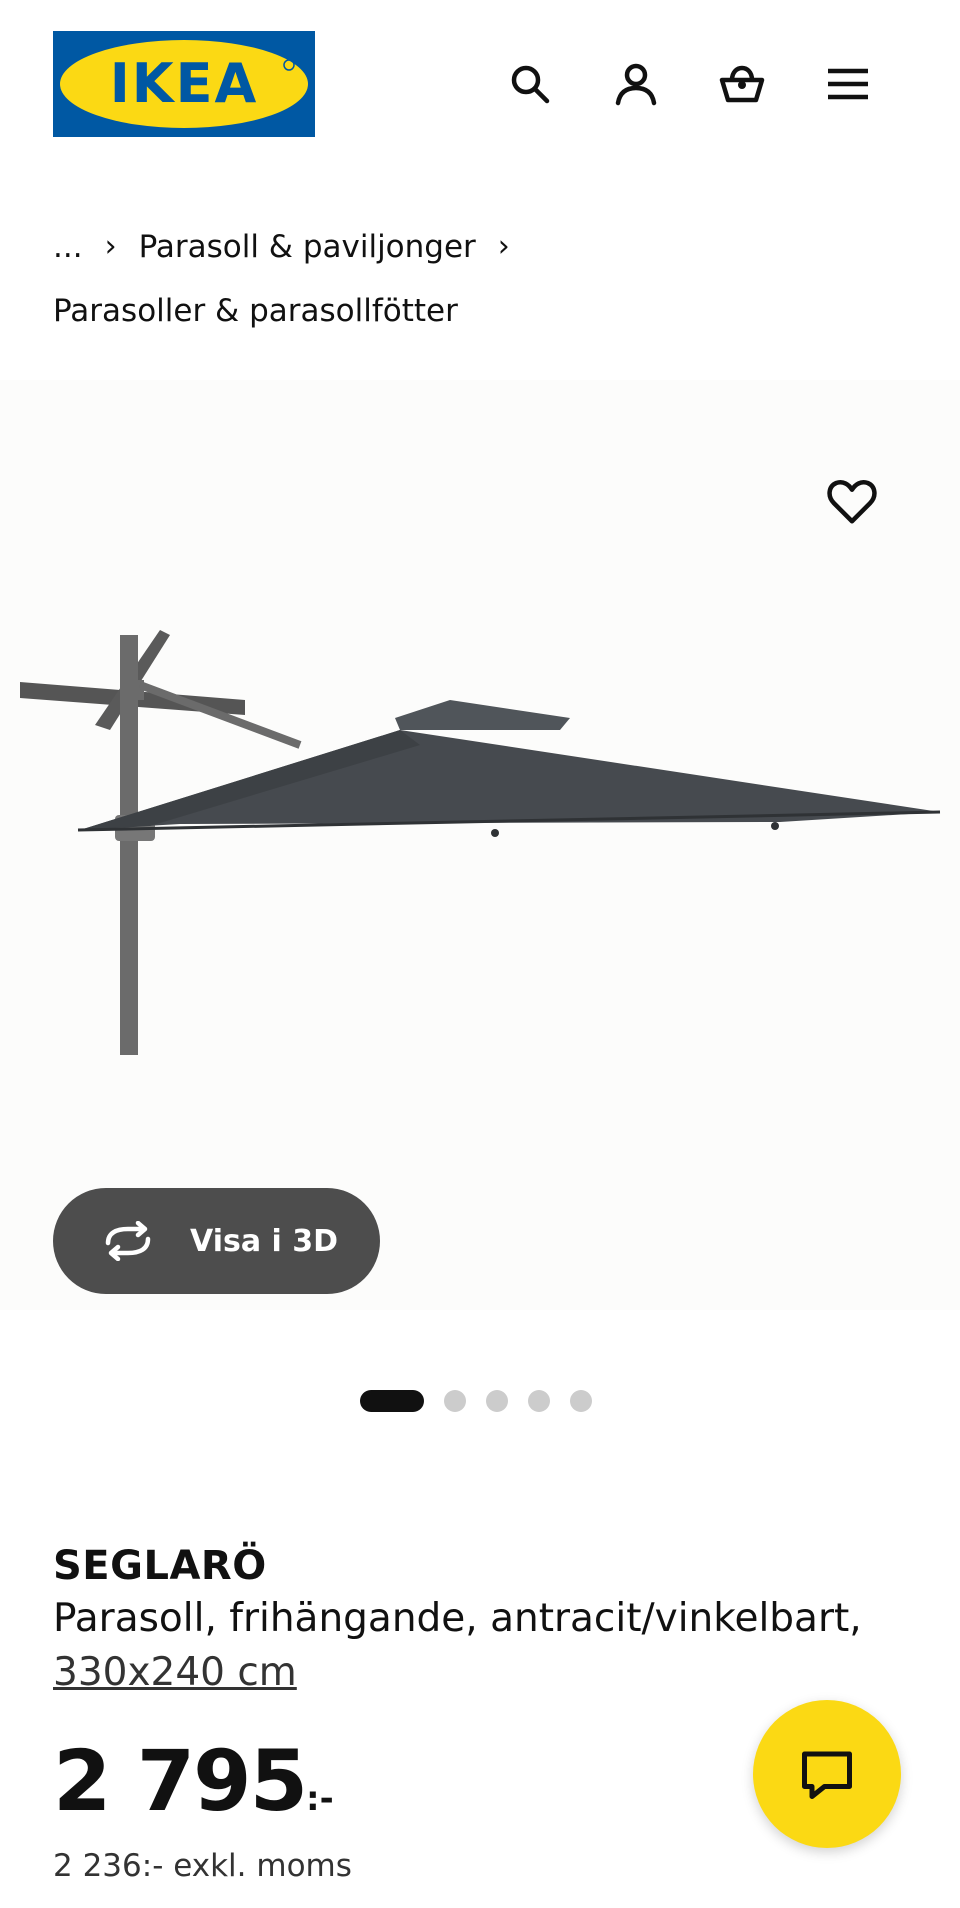 The height and width of the screenshot is (1908, 960). I want to click on svg-text: IKEA, so click(184, 83).